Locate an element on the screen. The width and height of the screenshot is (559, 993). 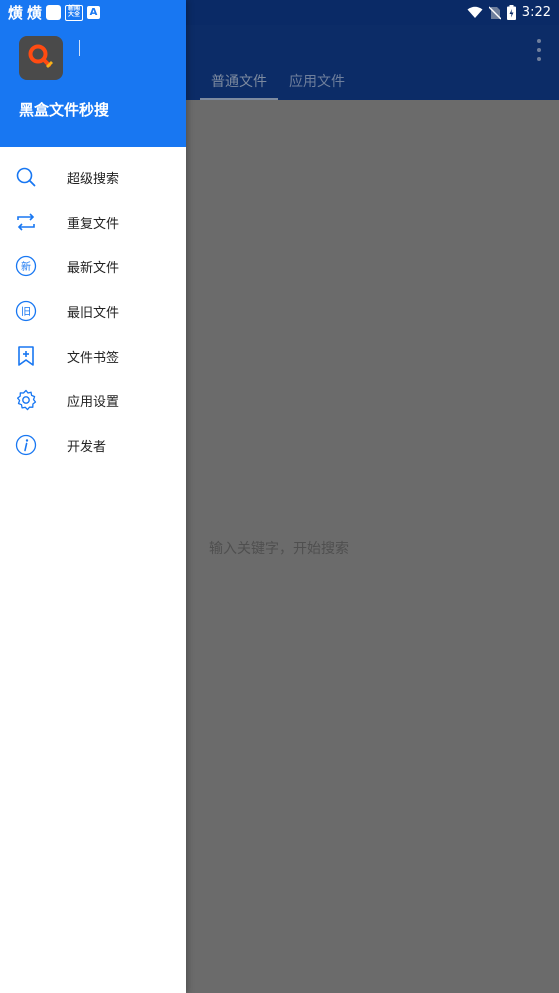
menu-item-newest-files: 新 最新文件 is located at coordinates (93, 266).